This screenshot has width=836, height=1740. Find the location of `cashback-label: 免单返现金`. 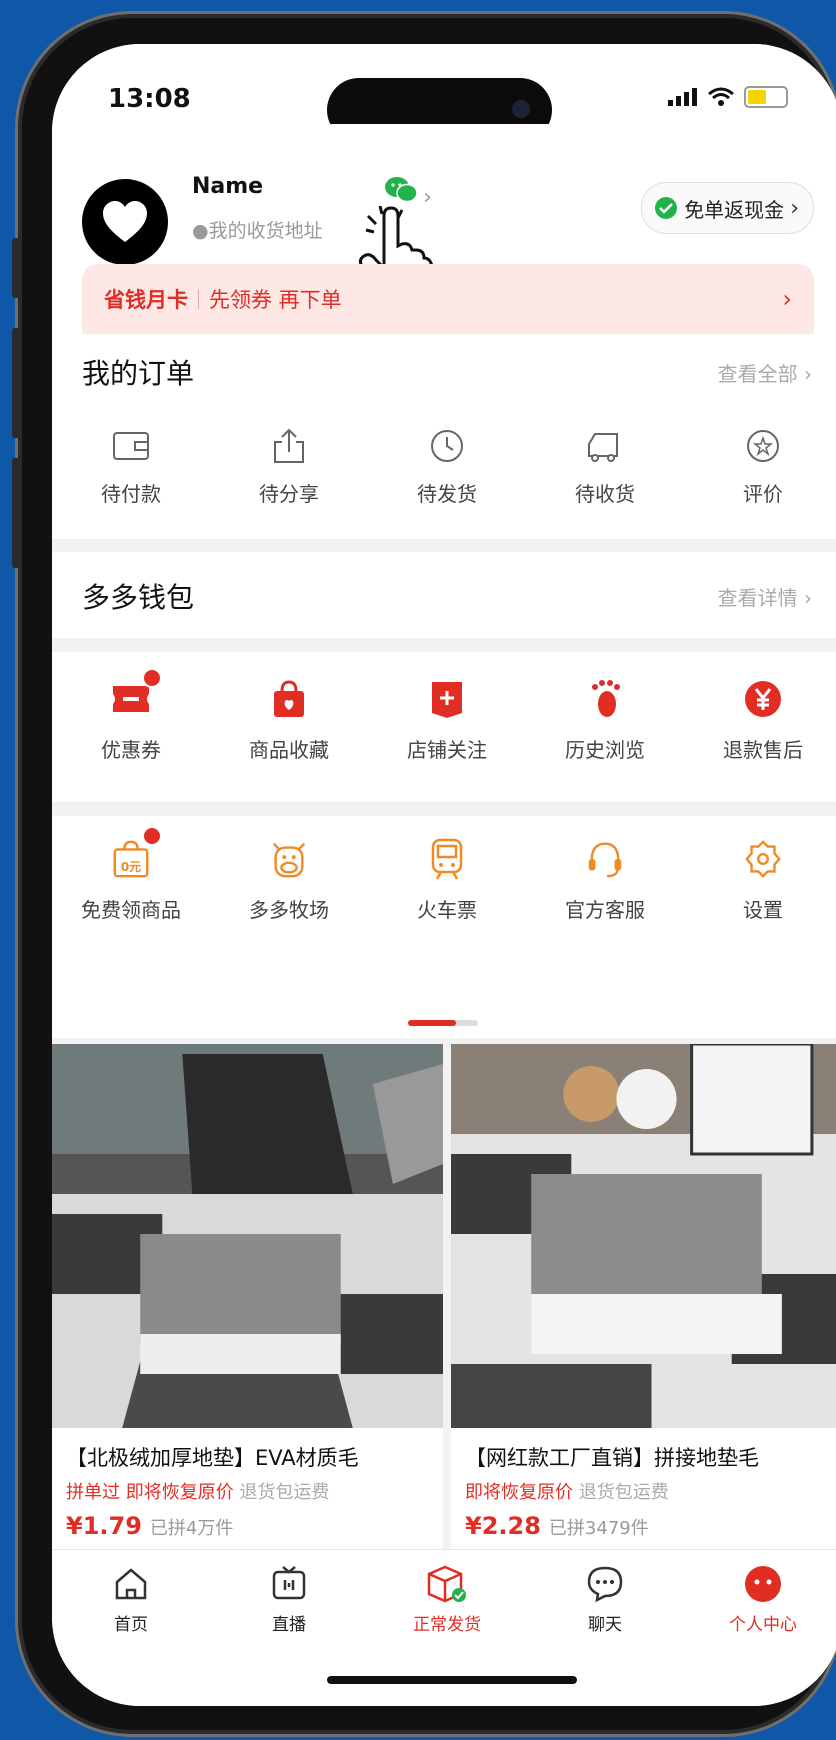

cashback-label: 免单返现金 is located at coordinates (734, 209).